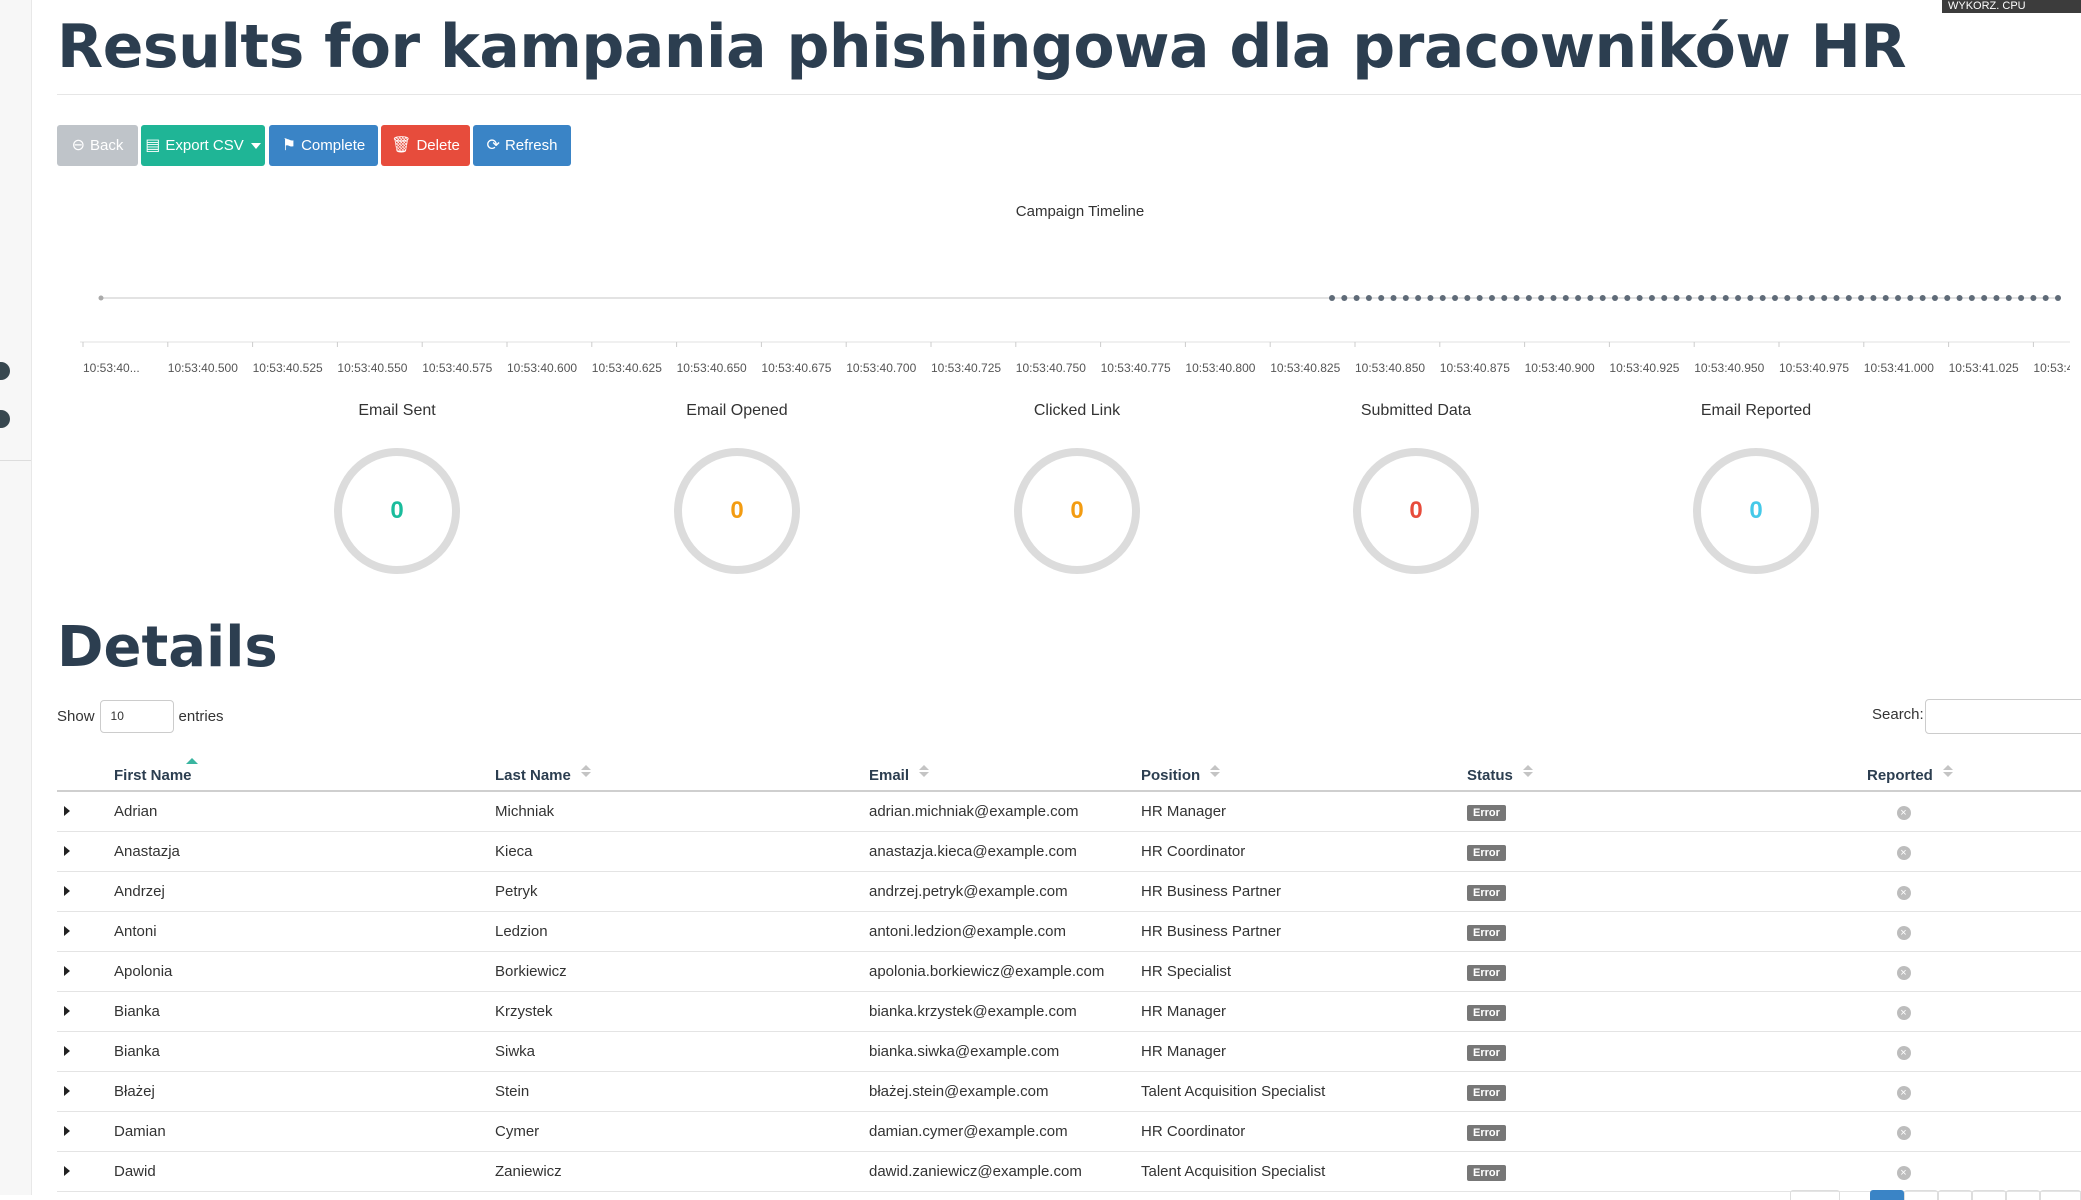 Image resolution: width=2081 pixels, height=1200 pixels. What do you see at coordinates (425, 145) in the screenshot?
I see `delete-button: 🗑 Delete` at bounding box center [425, 145].